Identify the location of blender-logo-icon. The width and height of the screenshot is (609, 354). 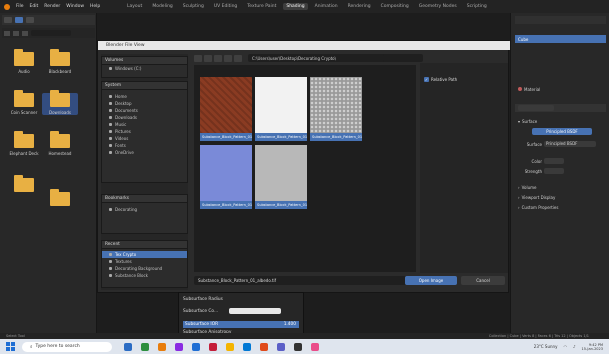
(7, 6).